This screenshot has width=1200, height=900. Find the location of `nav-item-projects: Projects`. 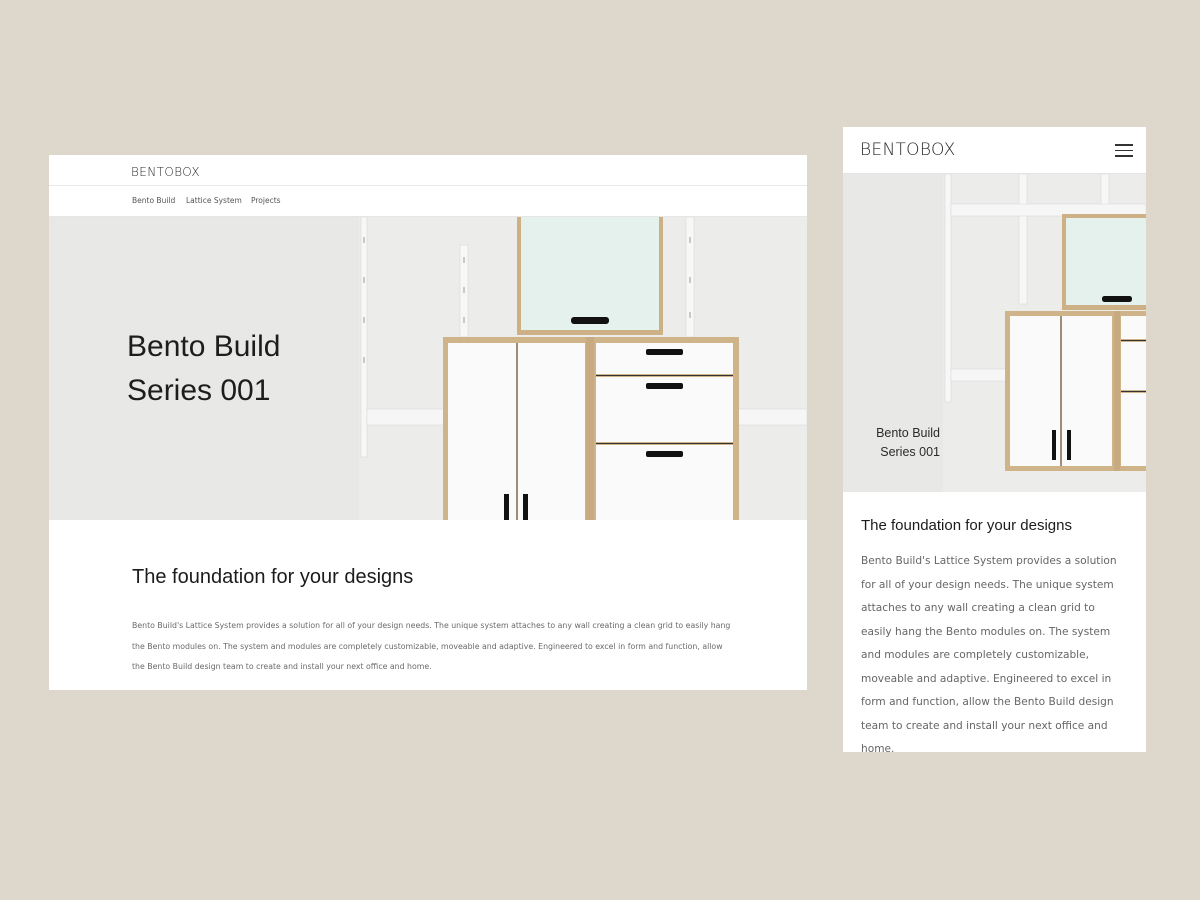

nav-item-projects: Projects is located at coordinates (266, 201).